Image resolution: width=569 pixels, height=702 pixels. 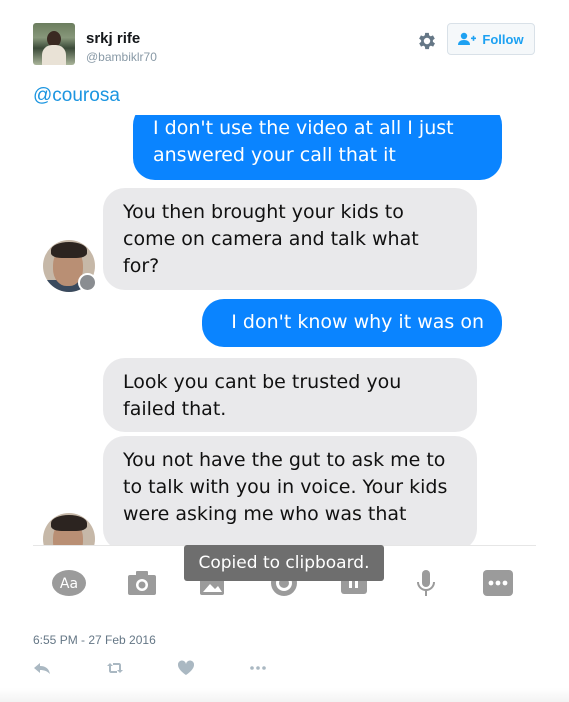 I want to click on like-icon, so click(x=186, y=668).